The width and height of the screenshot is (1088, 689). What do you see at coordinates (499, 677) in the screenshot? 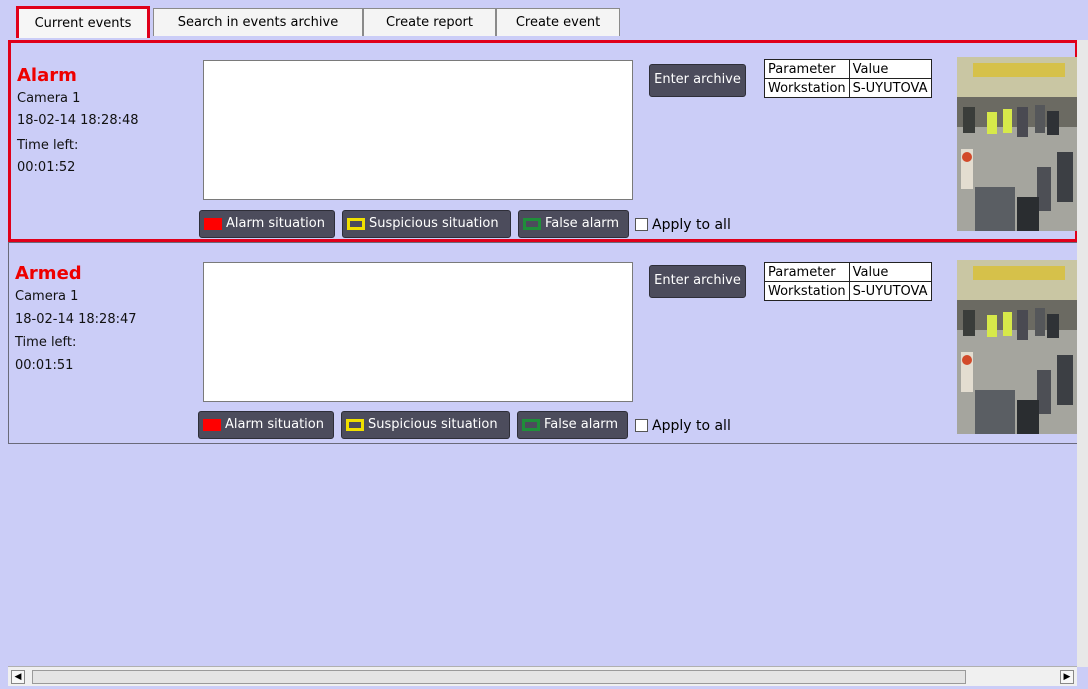
I see `scroll-thumb` at bounding box center [499, 677].